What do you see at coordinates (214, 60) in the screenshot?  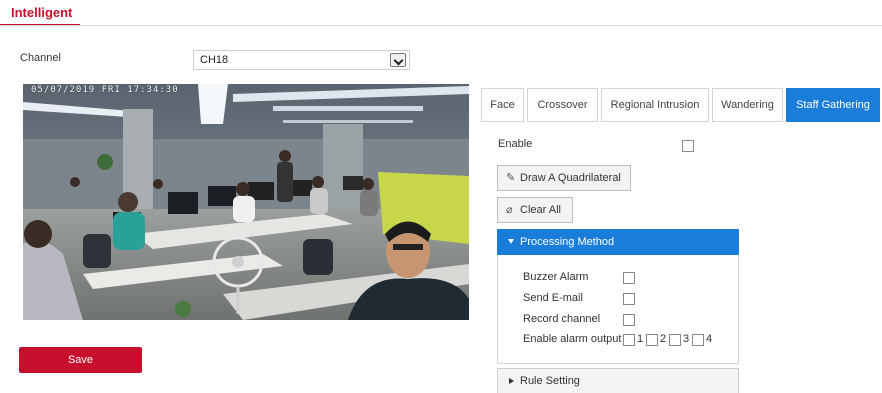 I see `channel-select-value: CH18` at bounding box center [214, 60].